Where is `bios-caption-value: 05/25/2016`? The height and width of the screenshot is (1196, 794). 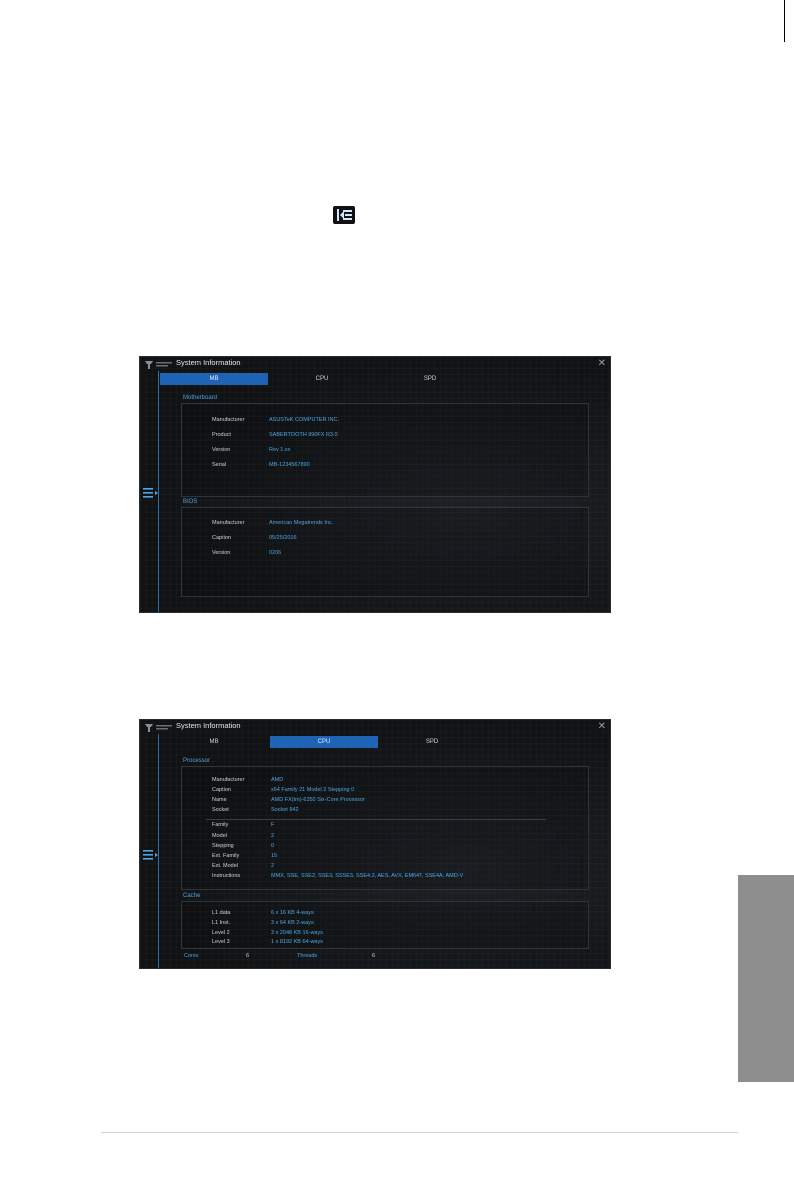
bios-caption-value: 05/25/2016 is located at coordinates (283, 538).